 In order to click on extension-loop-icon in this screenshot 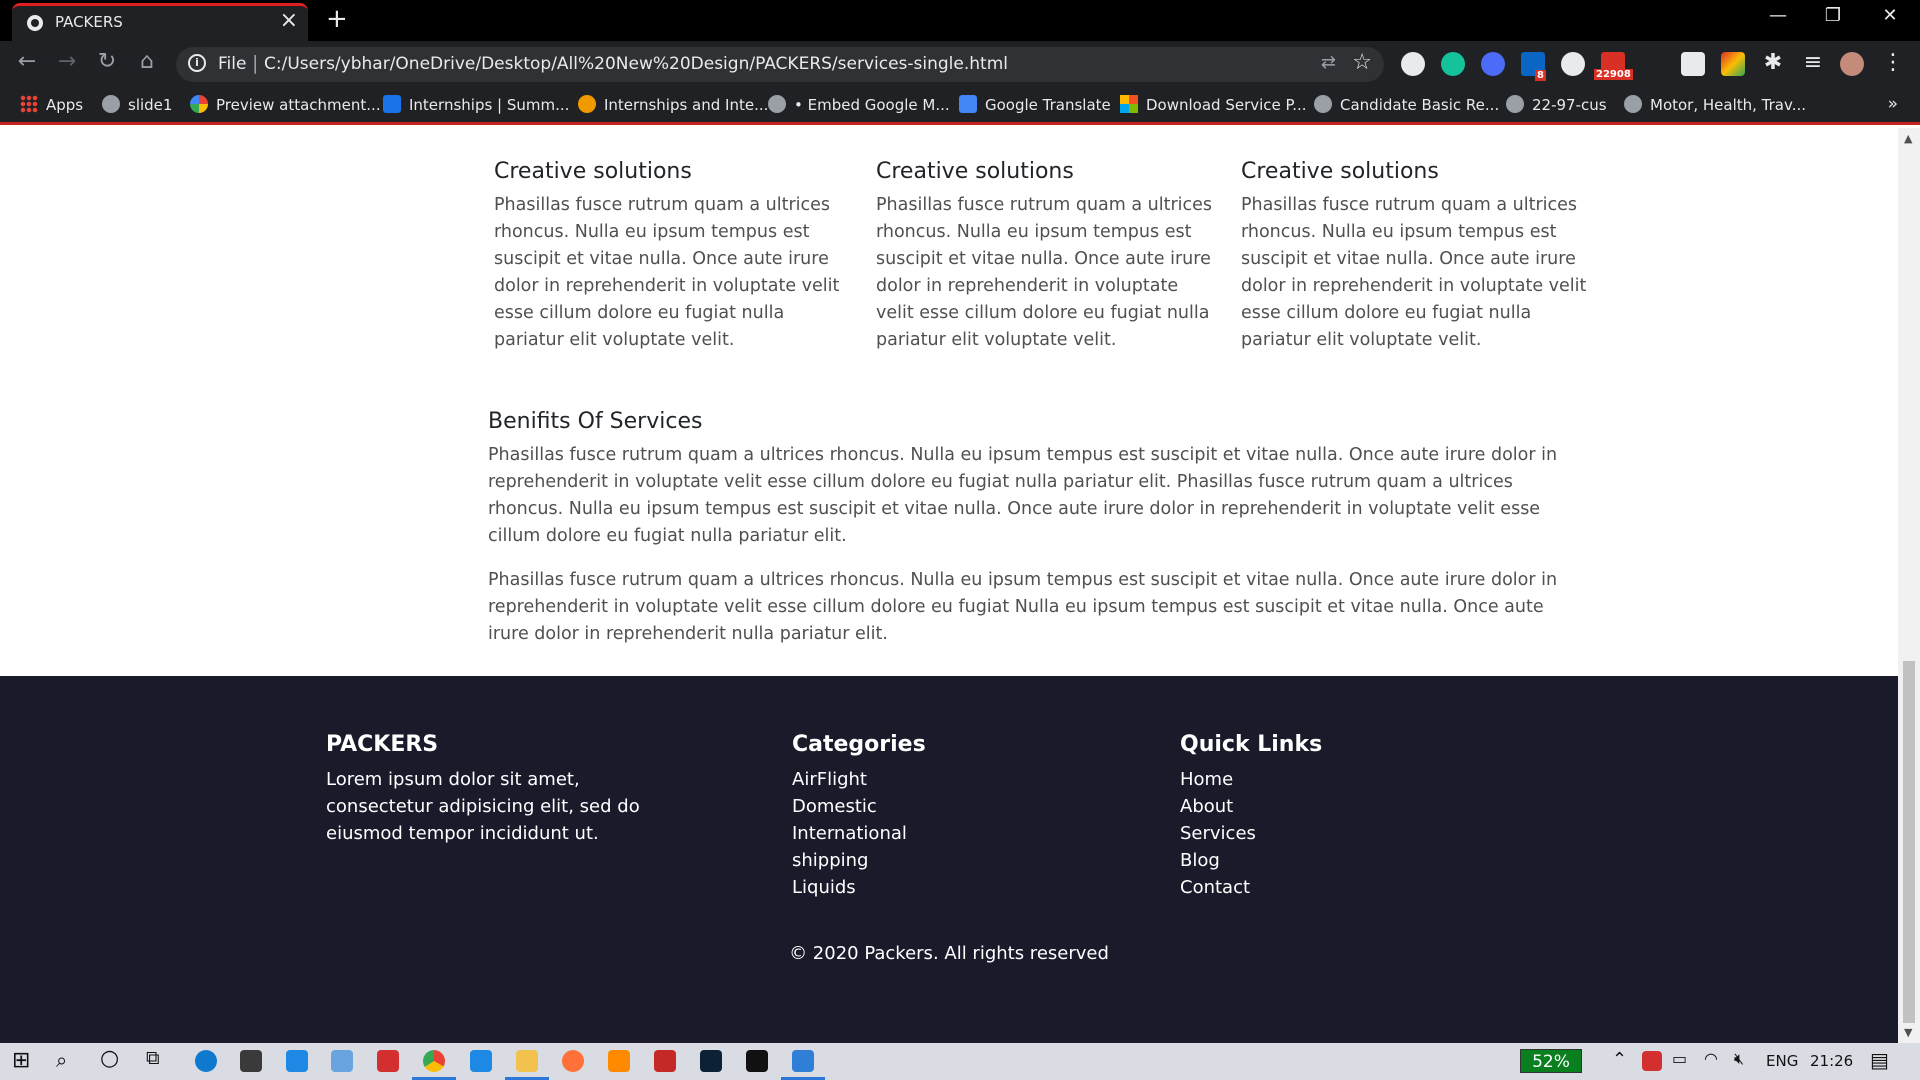, I will do `click(1493, 64)`.